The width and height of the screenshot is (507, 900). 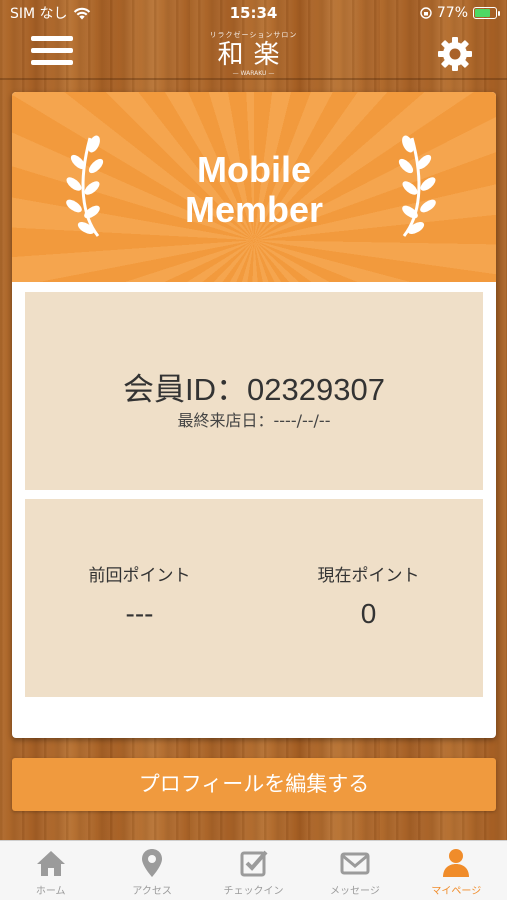 What do you see at coordinates (483, 13) in the screenshot?
I see `battery-fill` at bounding box center [483, 13].